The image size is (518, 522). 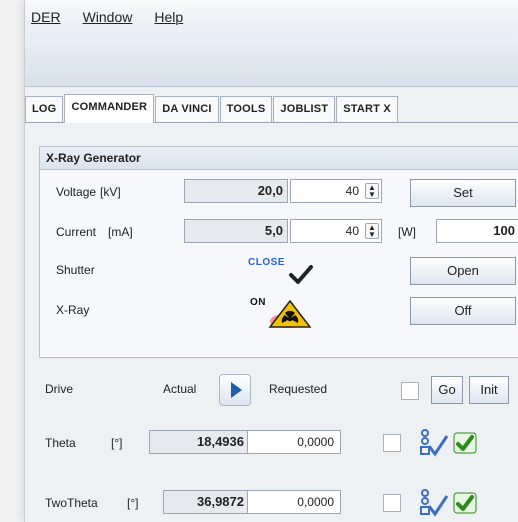 What do you see at coordinates (410, 391) in the screenshot?
I see `requested-checkbox` at bounding box center [410, 391].